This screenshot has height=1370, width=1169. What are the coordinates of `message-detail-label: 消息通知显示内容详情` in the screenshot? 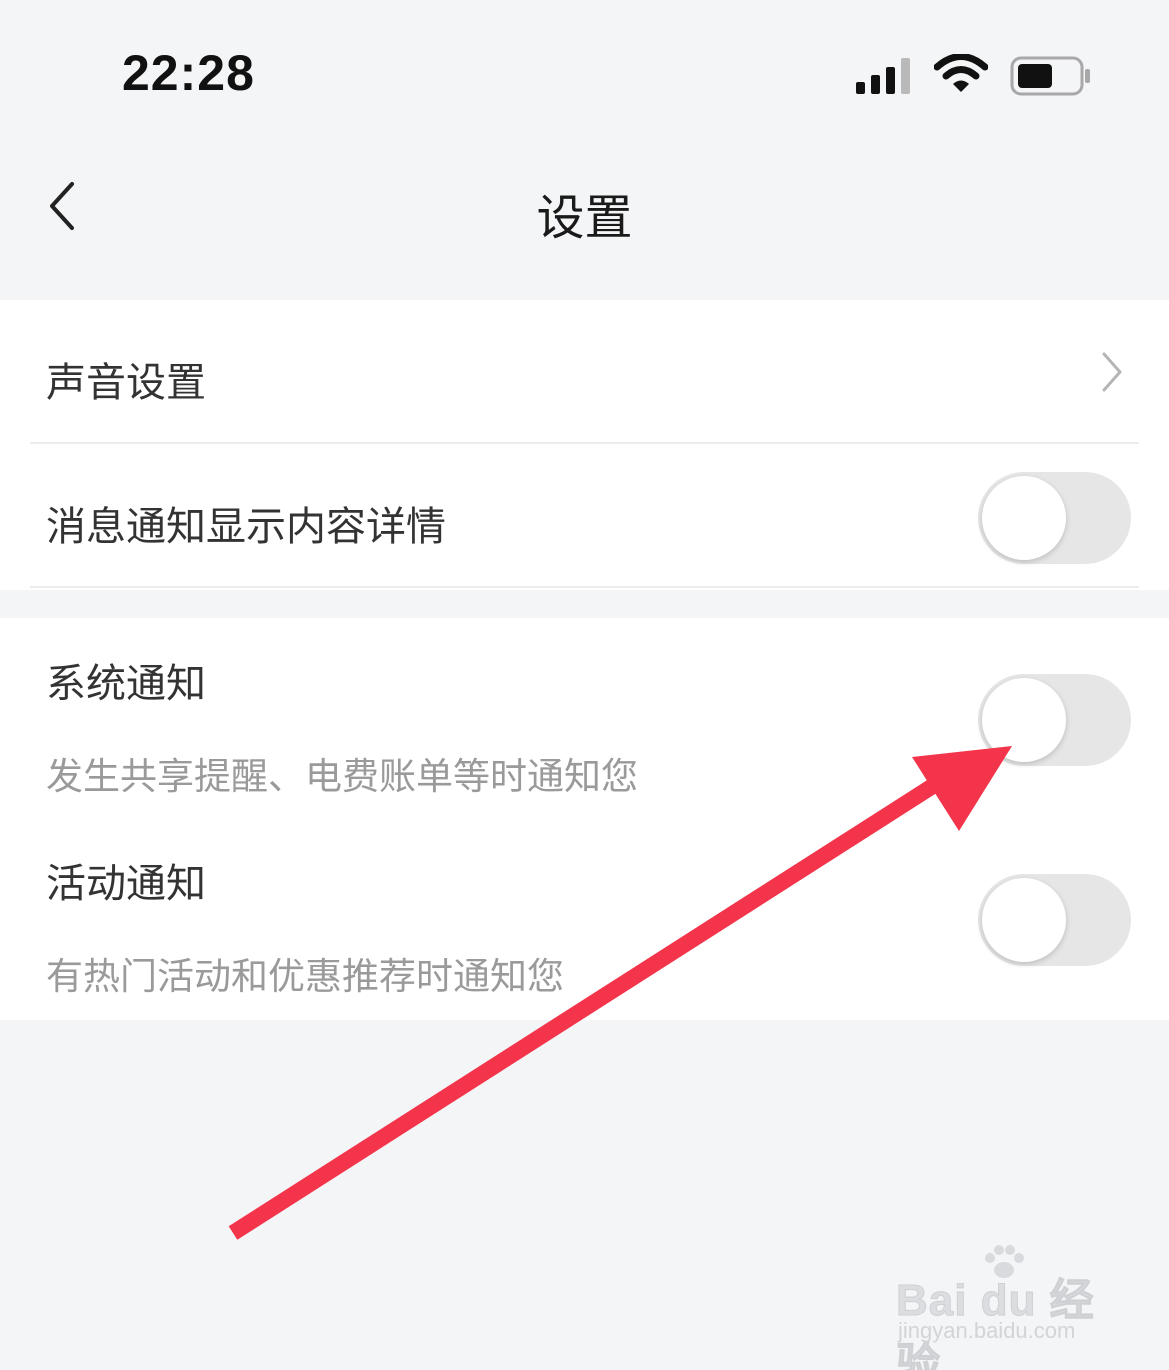 It's located at (246, 527).